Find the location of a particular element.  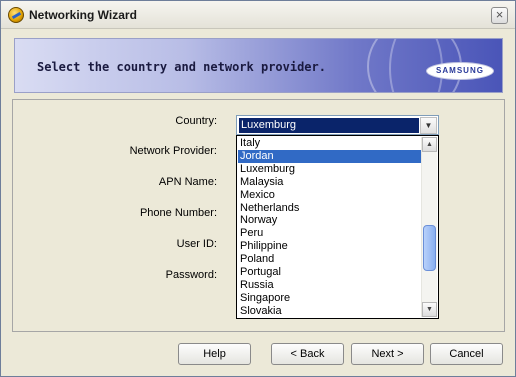

country-option: Mexico is located at coordinates (329, 195).